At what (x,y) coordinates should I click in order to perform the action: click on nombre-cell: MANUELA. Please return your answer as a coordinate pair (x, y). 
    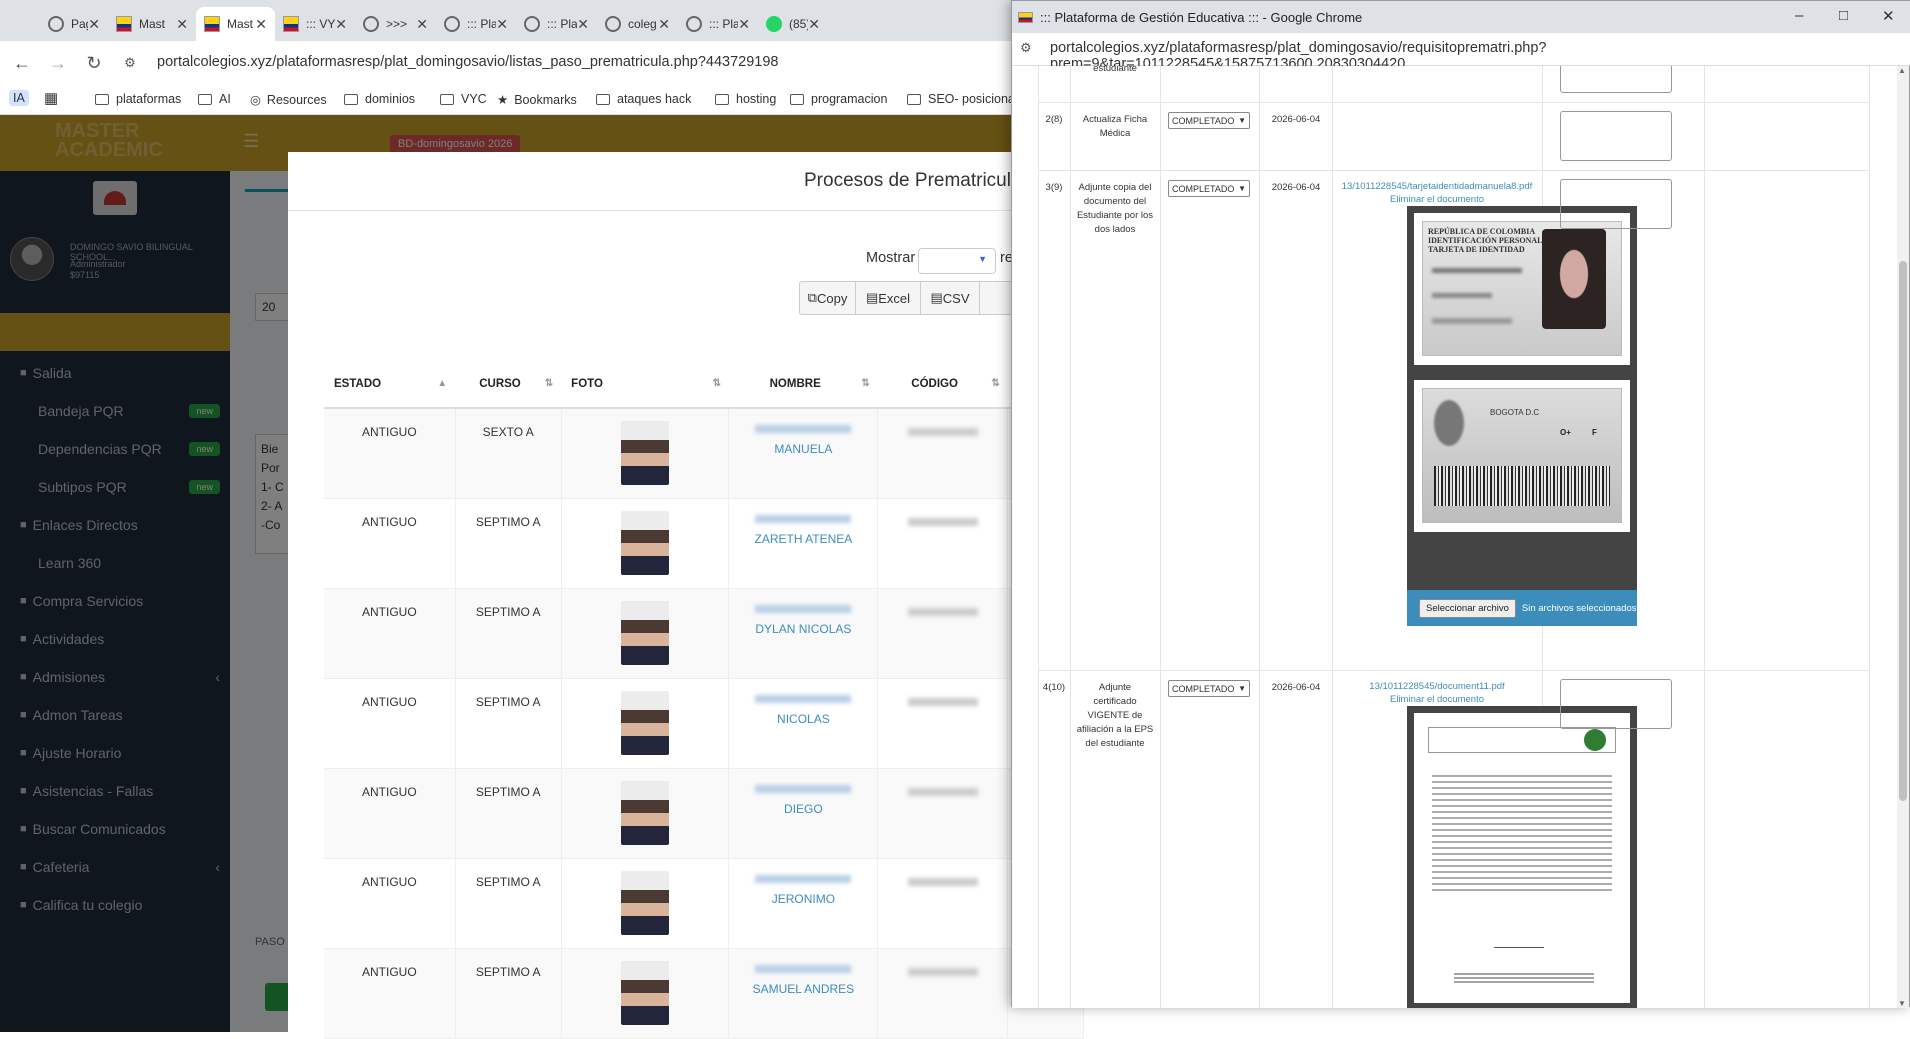
    Looking at the image, I should click on (803, 453).